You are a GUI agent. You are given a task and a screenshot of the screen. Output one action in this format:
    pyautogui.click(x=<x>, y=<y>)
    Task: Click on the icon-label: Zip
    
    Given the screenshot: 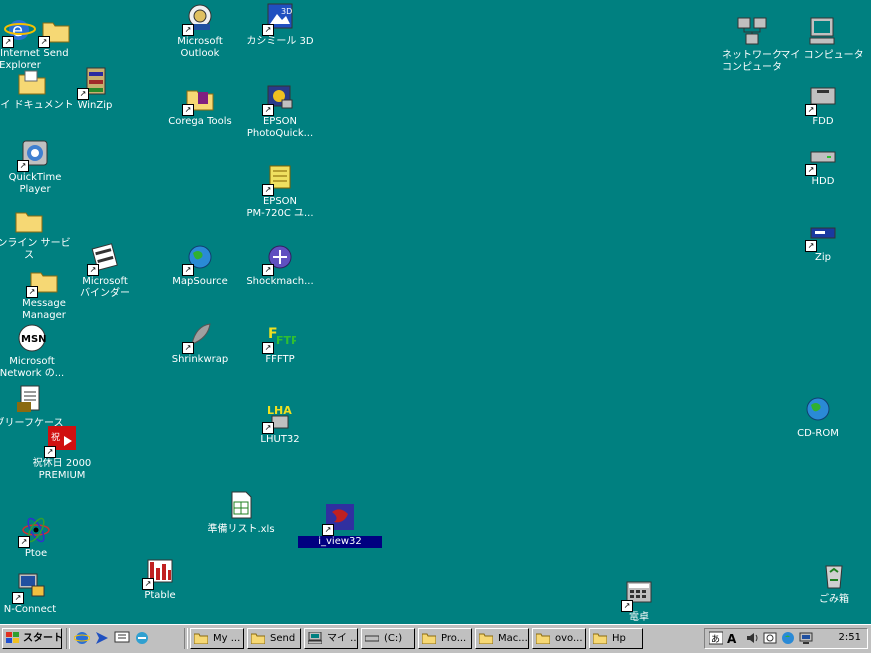 What is the action you would take?
    pyautogui.click(x=823, y=257)
    